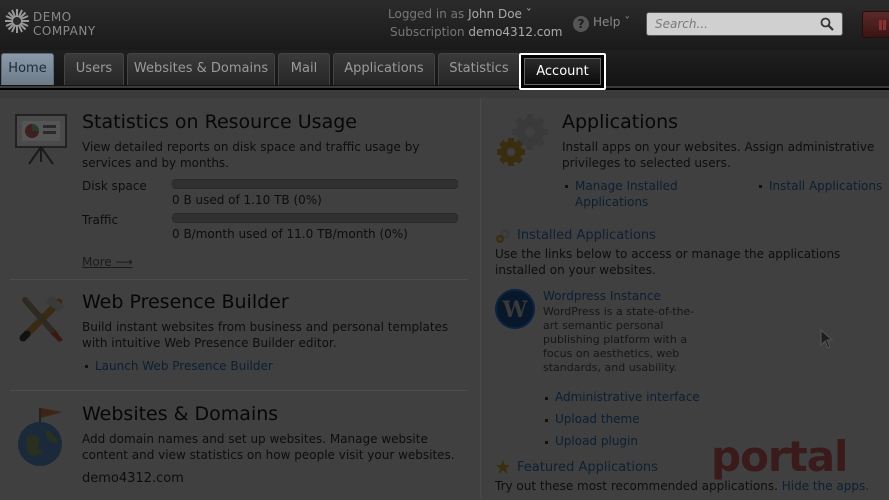 This screenshot has width=889, height=500. Describe the element at coordinates (503, 467) in the screenshot. I see `star-icon` at that location.